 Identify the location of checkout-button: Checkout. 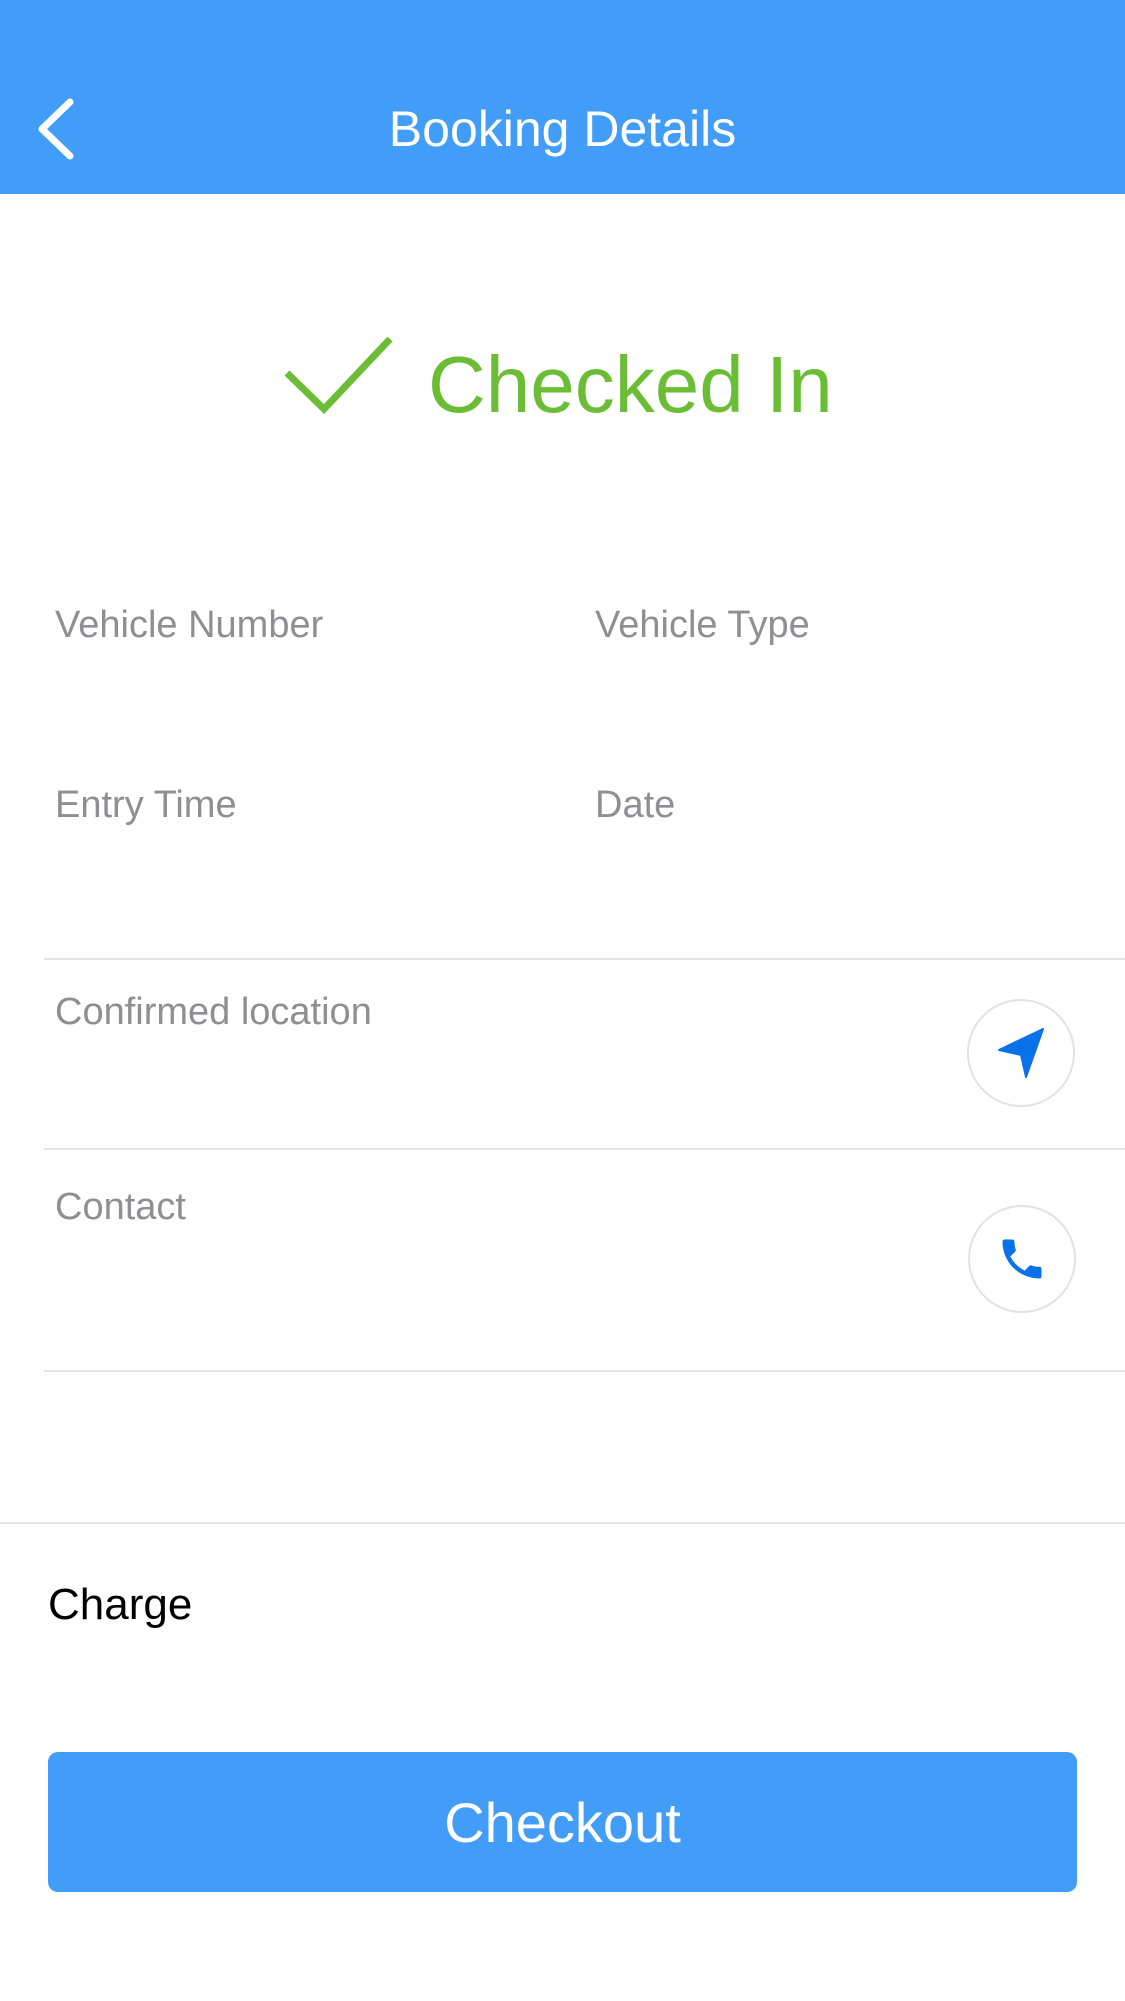
(562, 1822).